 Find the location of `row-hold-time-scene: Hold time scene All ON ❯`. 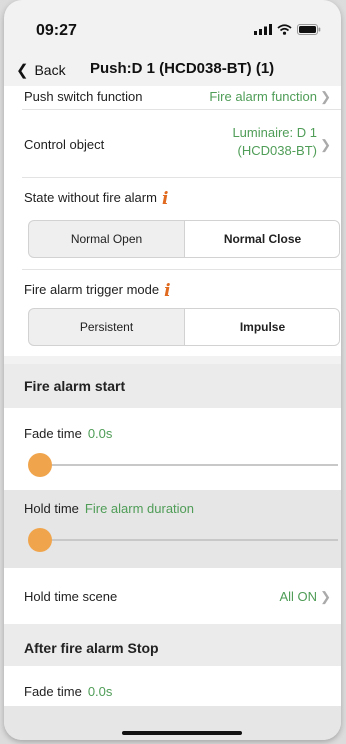

row-hold-time-scene: Hold time scene All ON ❯ is located at coordinates (172, 596).